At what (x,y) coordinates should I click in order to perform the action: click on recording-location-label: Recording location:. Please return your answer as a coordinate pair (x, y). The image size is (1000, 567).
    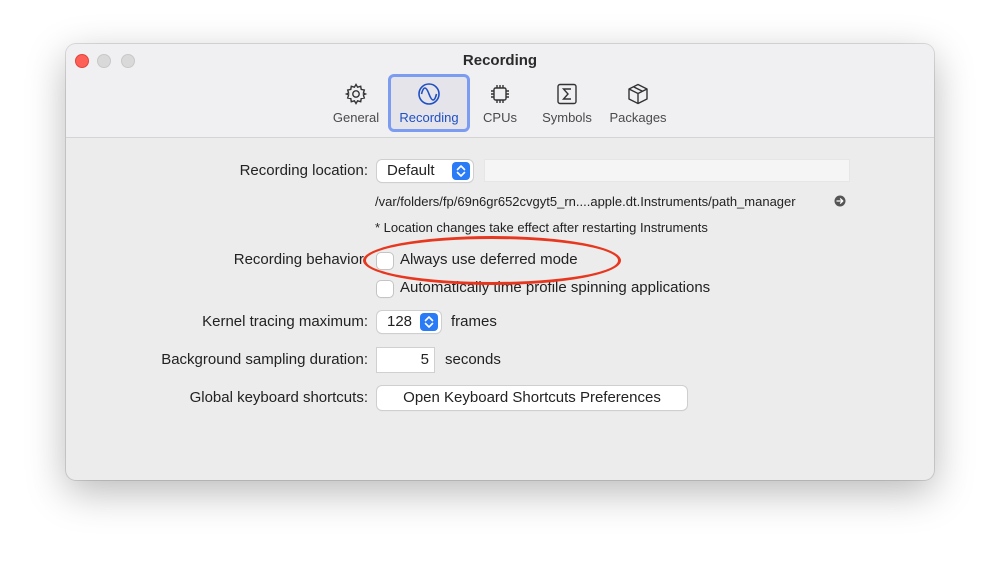
    Looking at the image, I should click on (303, 170).